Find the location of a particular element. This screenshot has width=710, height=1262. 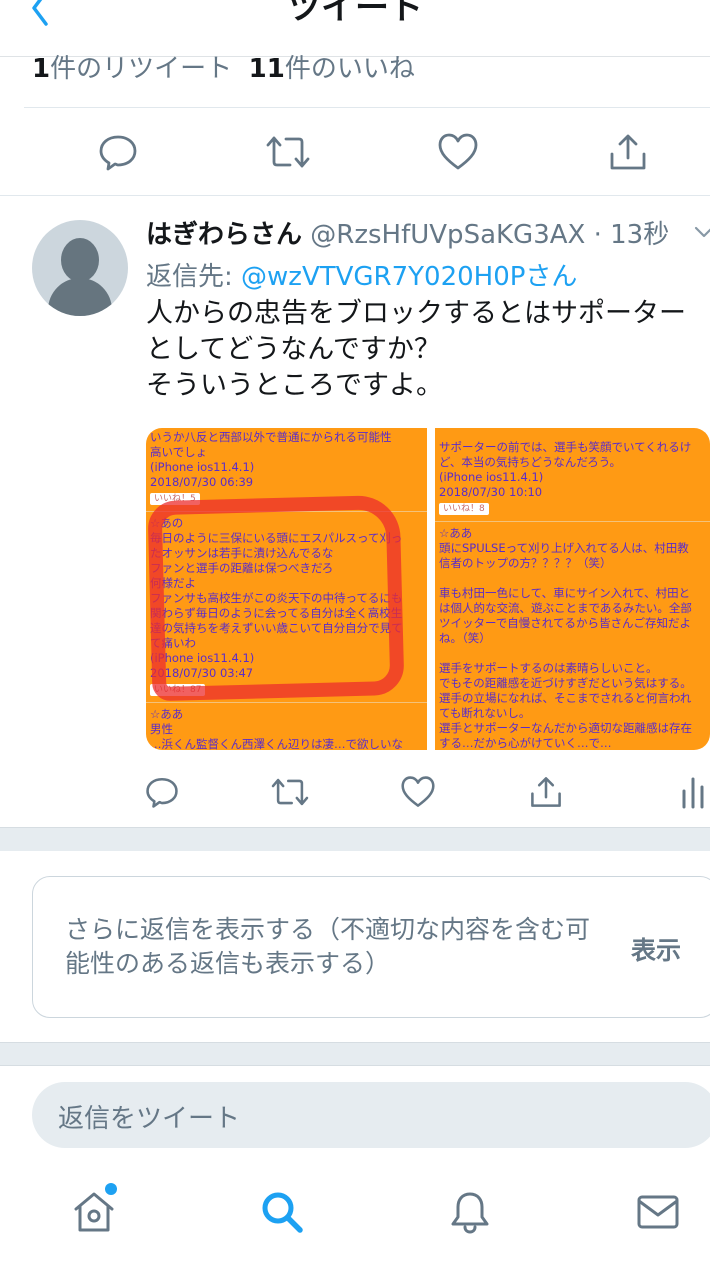

reply-to-label: 返信先: is located at coordinates (194, 277).